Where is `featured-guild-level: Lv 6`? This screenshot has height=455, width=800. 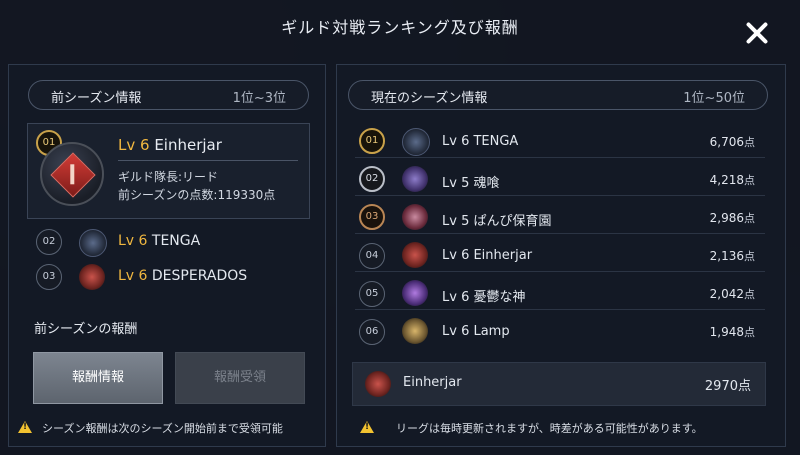
featured-guild-level: Lv 6 is located at coordinates (134, 145).